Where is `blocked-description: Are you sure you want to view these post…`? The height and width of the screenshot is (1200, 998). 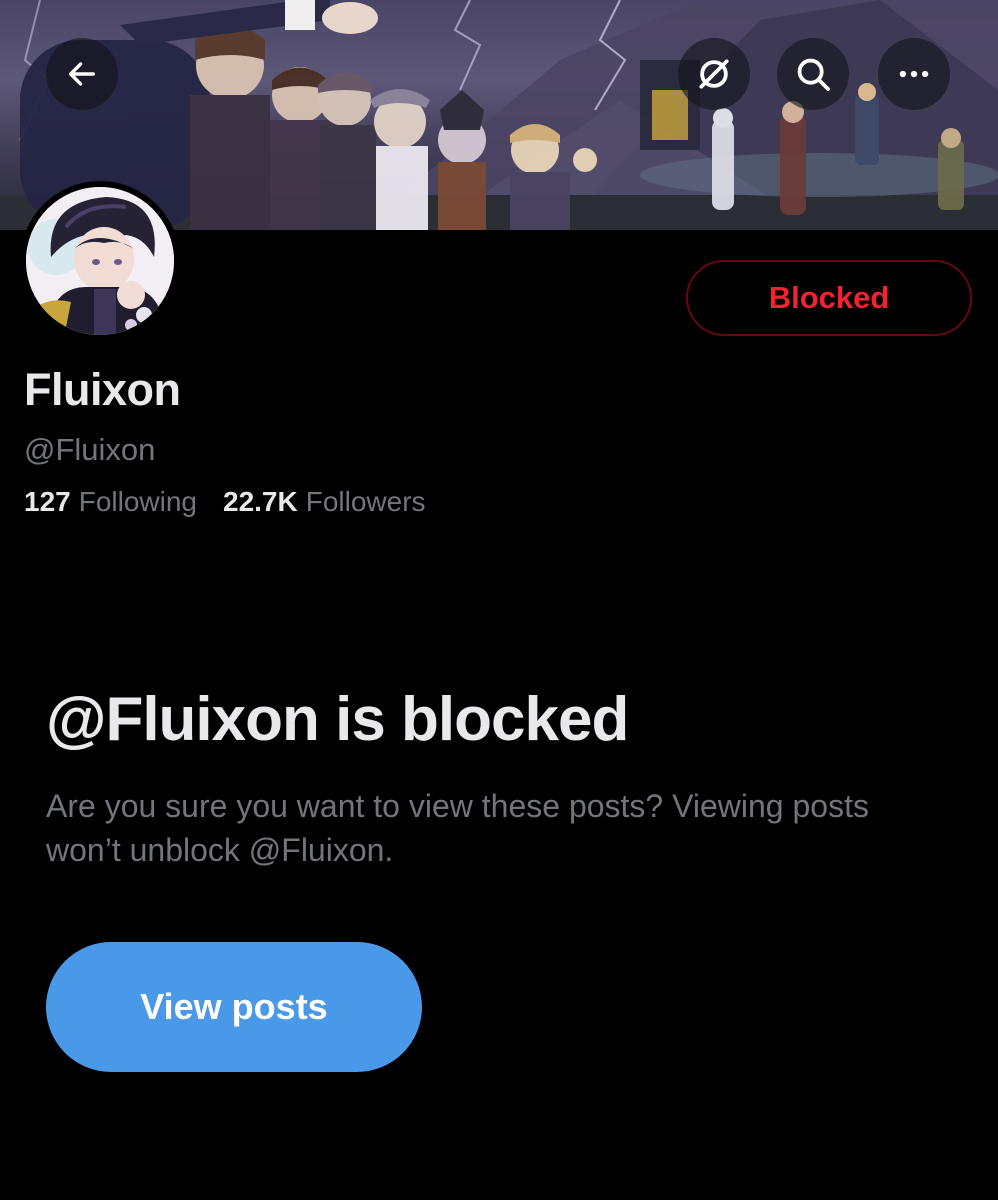 blocked-description: Are you sure you want to view these post… is located at coordinates (457, 828).